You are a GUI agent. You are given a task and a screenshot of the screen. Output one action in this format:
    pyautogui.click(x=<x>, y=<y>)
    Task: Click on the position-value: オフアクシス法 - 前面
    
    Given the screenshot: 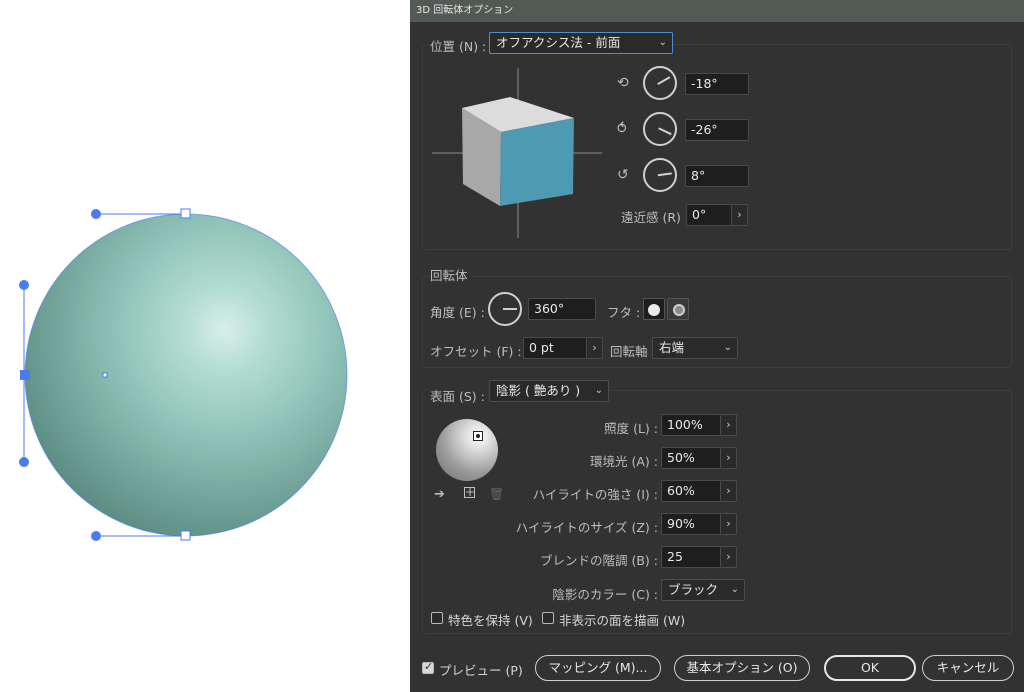 What is the action you would take?
    pyautogui.click(x=558, y=42)
    